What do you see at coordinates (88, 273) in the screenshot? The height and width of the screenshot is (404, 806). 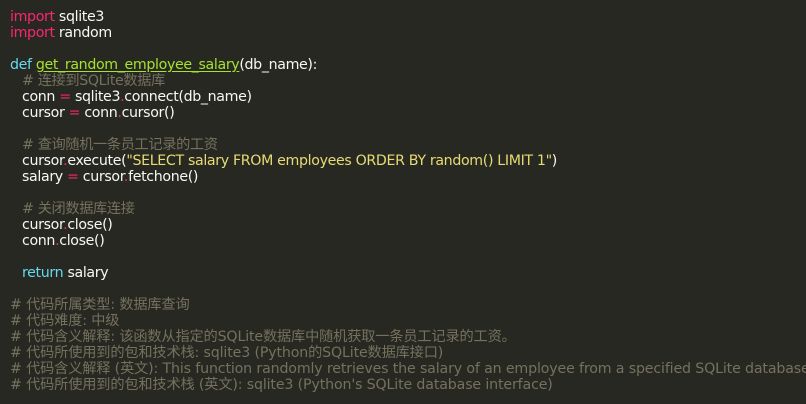 I see `return-value: salary` at bounding box center [88, 273].